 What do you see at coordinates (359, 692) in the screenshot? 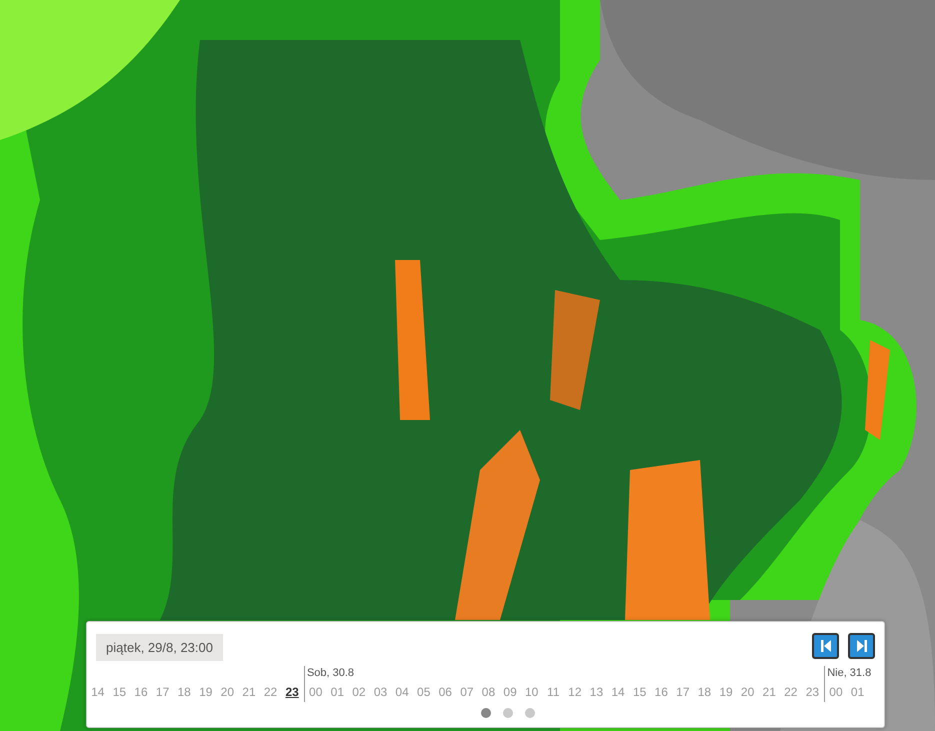
I see `hour-item: 02` at bounding box center [359, 692].